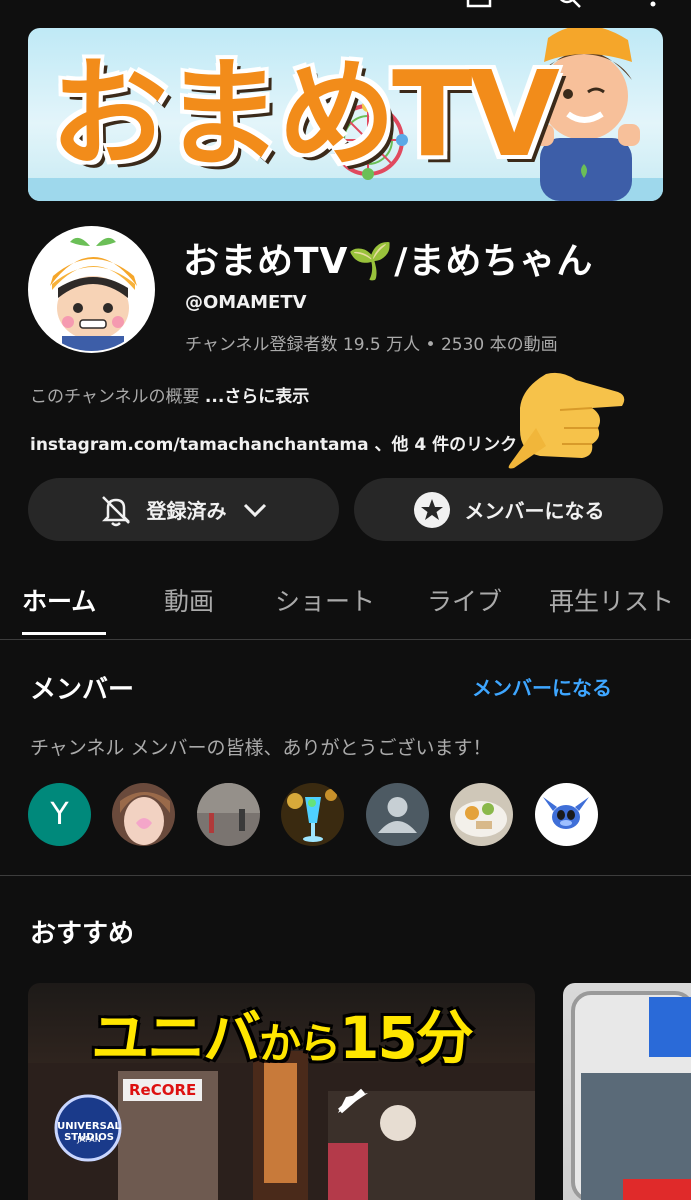 This screenshot has width=691, height=1200. I want to click on members-thanks-text: チャンネル メンバーの皆様、ありがとうございます！, so click(261, 748).